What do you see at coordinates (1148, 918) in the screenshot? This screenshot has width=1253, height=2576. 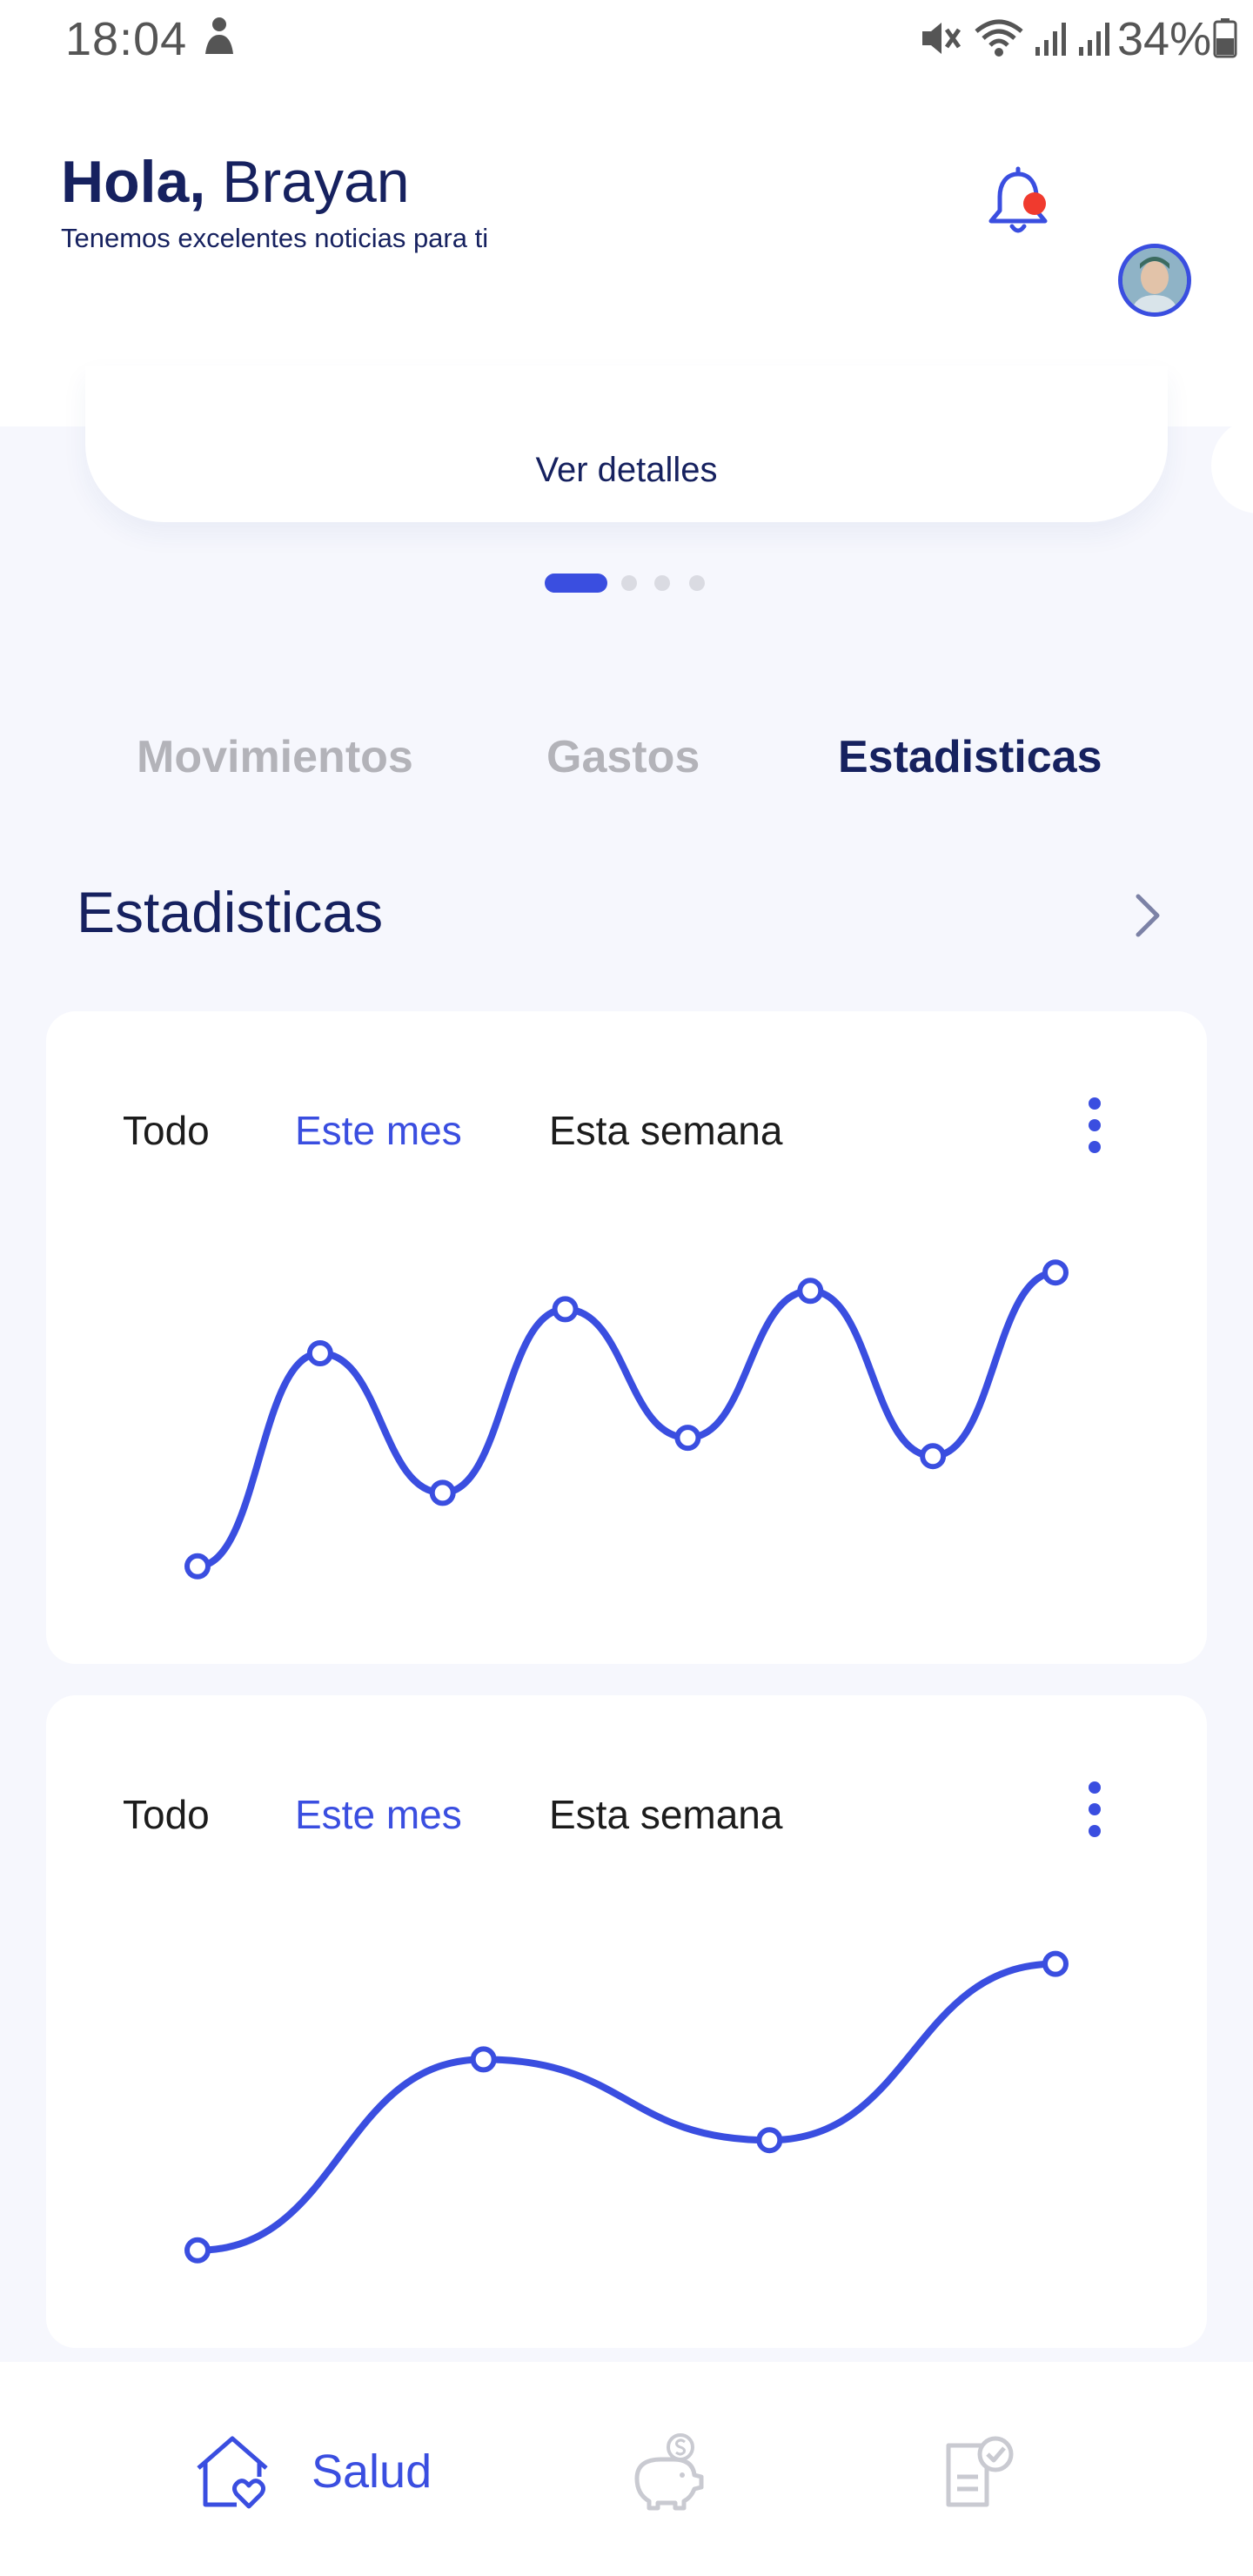 I see `chevron-right-icon` at bounding box center [1148, 918].